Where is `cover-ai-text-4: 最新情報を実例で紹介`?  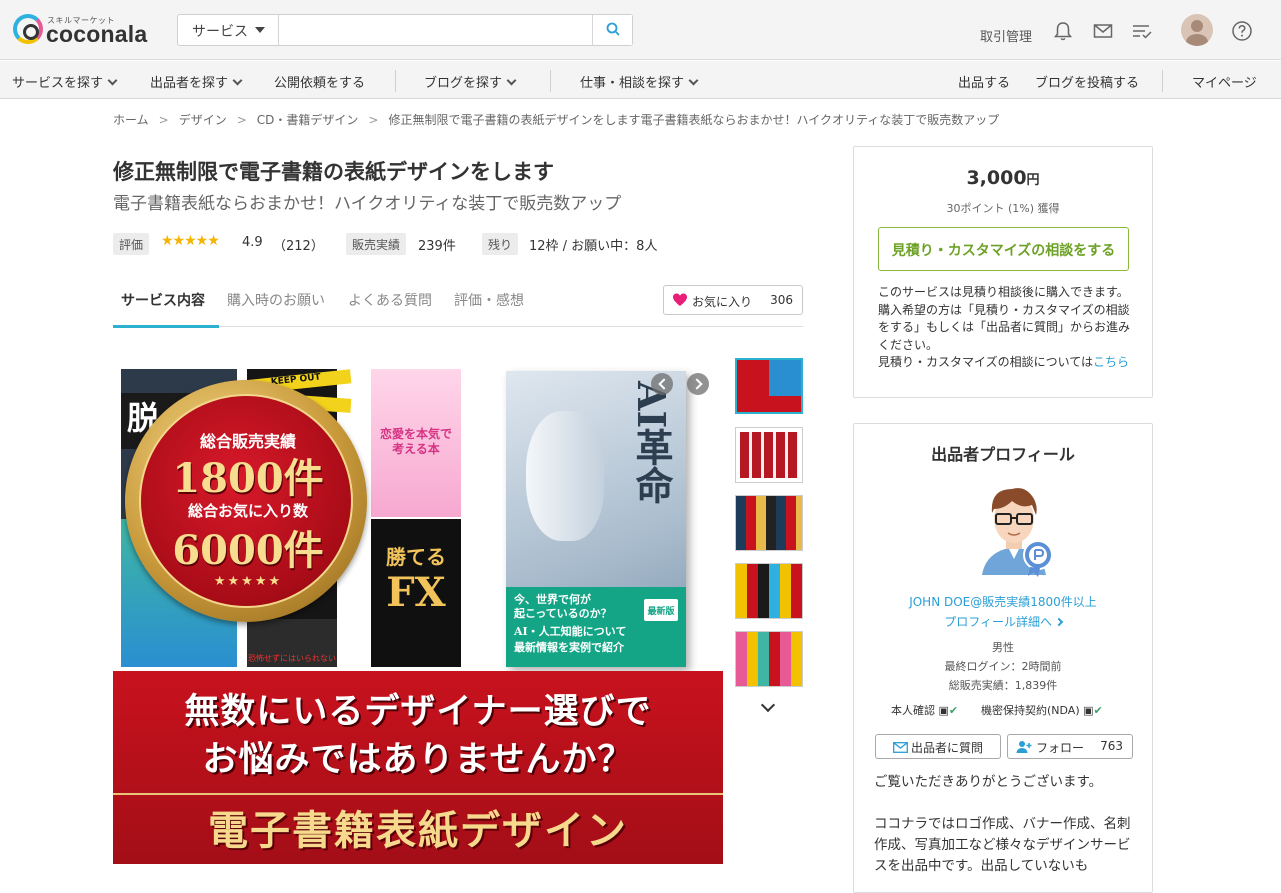 cover-ai-text-4: 最新情報を実例で紹介 is located at coordinates (569, 647).